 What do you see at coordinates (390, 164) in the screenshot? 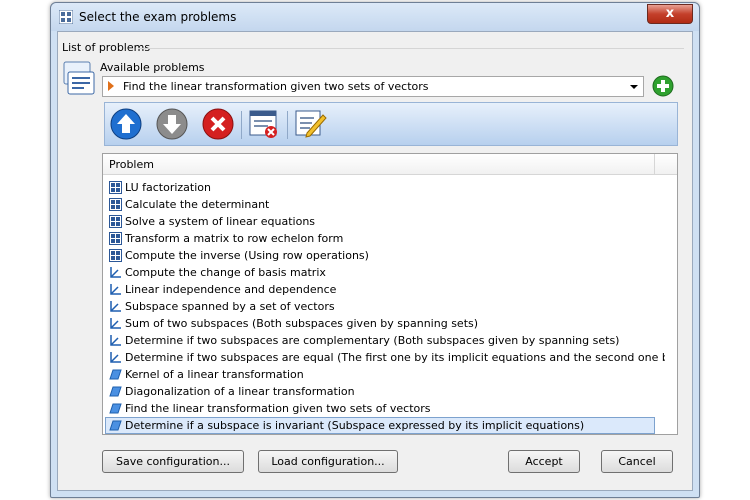
I see `table-header: Problem` at bounding box center [390, 164].